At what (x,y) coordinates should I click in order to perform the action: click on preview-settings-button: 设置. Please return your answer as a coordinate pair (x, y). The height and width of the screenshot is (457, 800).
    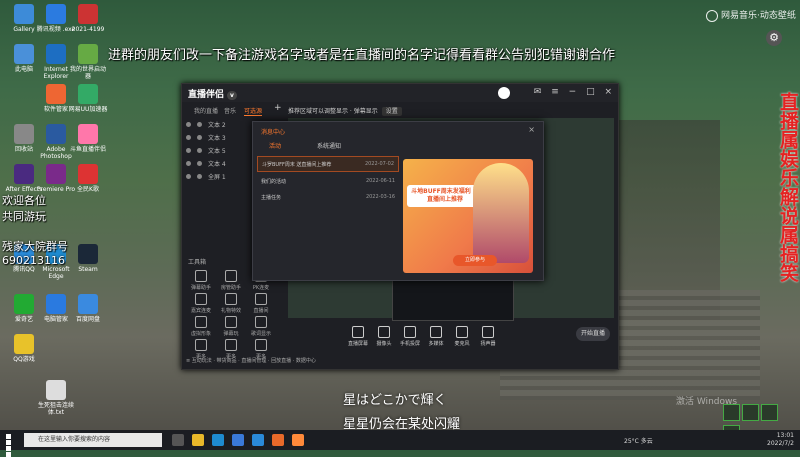
    Looking at the image, I should click on (391, 111).